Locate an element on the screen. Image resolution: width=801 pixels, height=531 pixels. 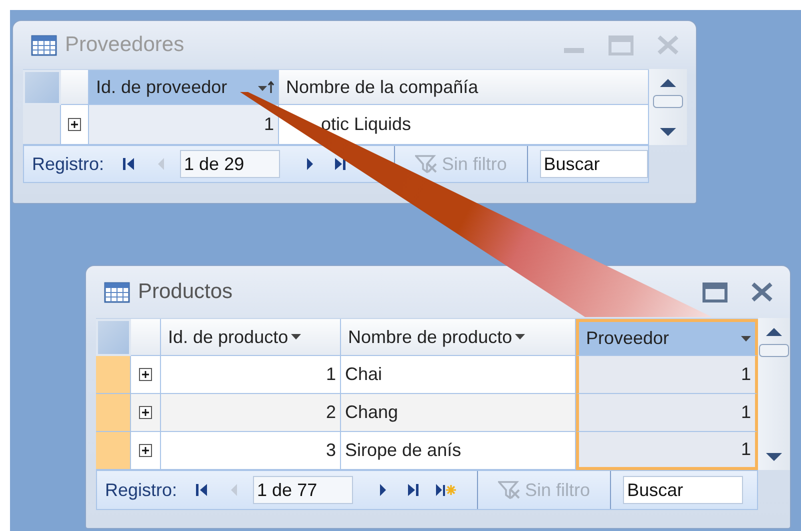
window-title: Proveedores is located at coordinates (124, 45).